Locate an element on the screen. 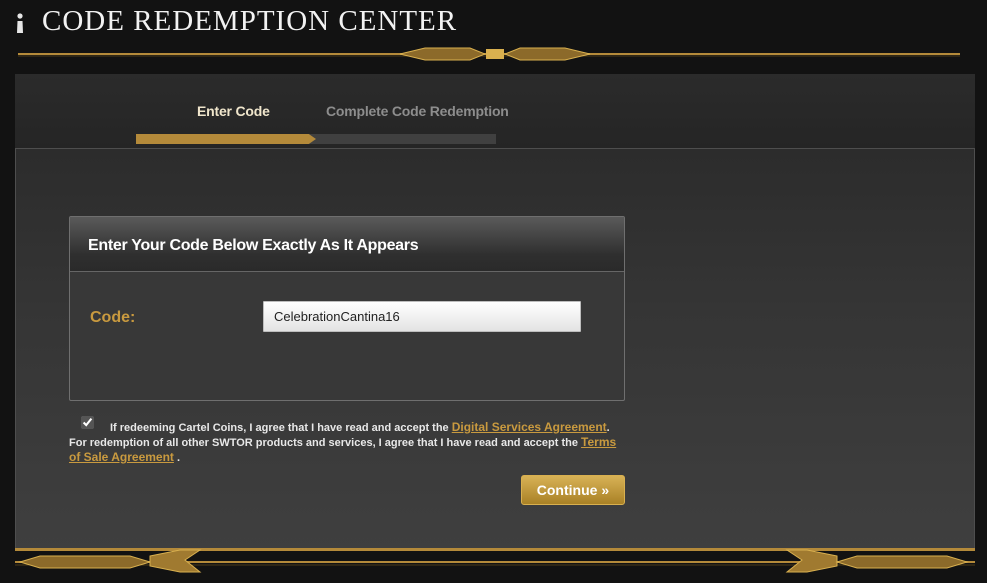 Image resolution: width=987 pixels, height=583 pixels. progress-bar is located at coordinates (316, 139).